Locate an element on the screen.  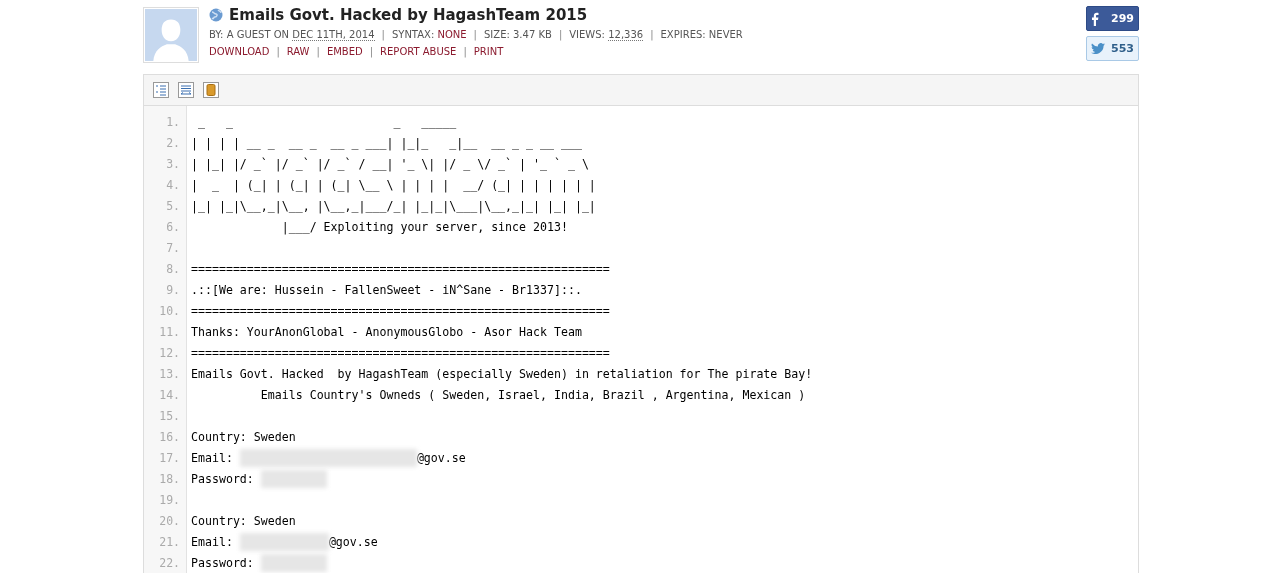
action-link: EMBED is located at coordinates (344, 51).